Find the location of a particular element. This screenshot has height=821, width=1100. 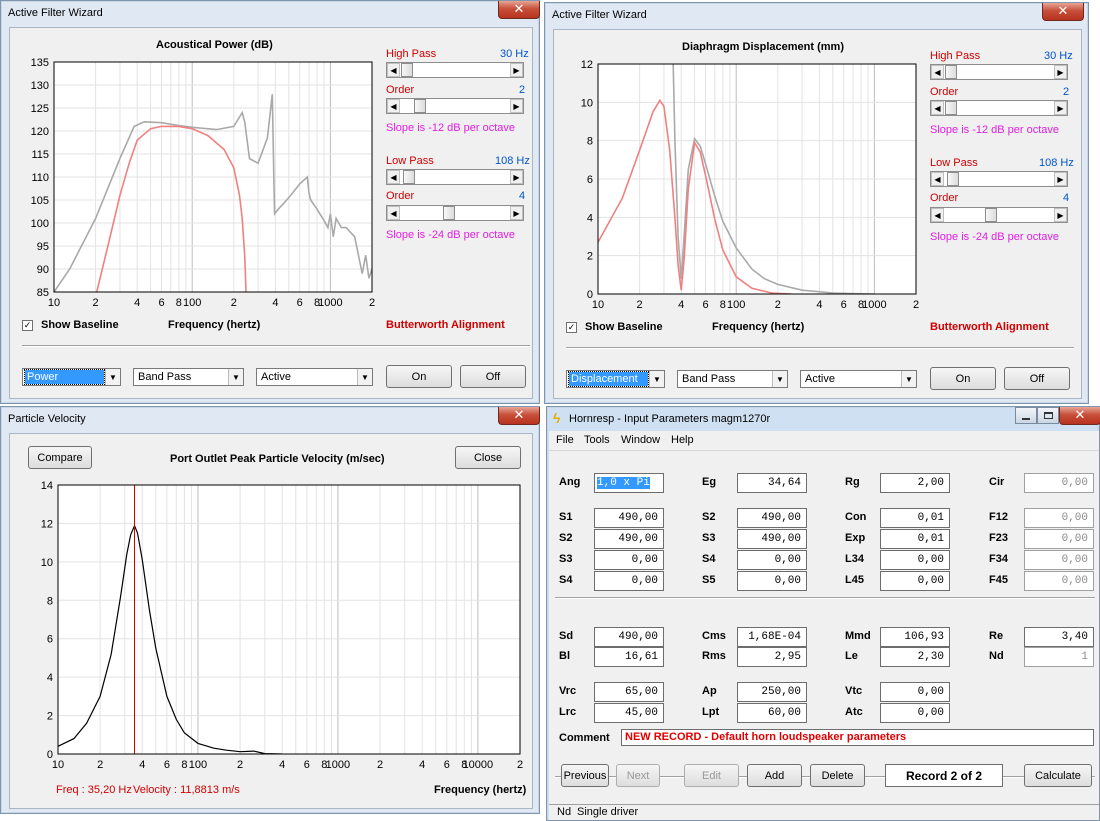

maximize-icon is located at coordinates (1048, 415).